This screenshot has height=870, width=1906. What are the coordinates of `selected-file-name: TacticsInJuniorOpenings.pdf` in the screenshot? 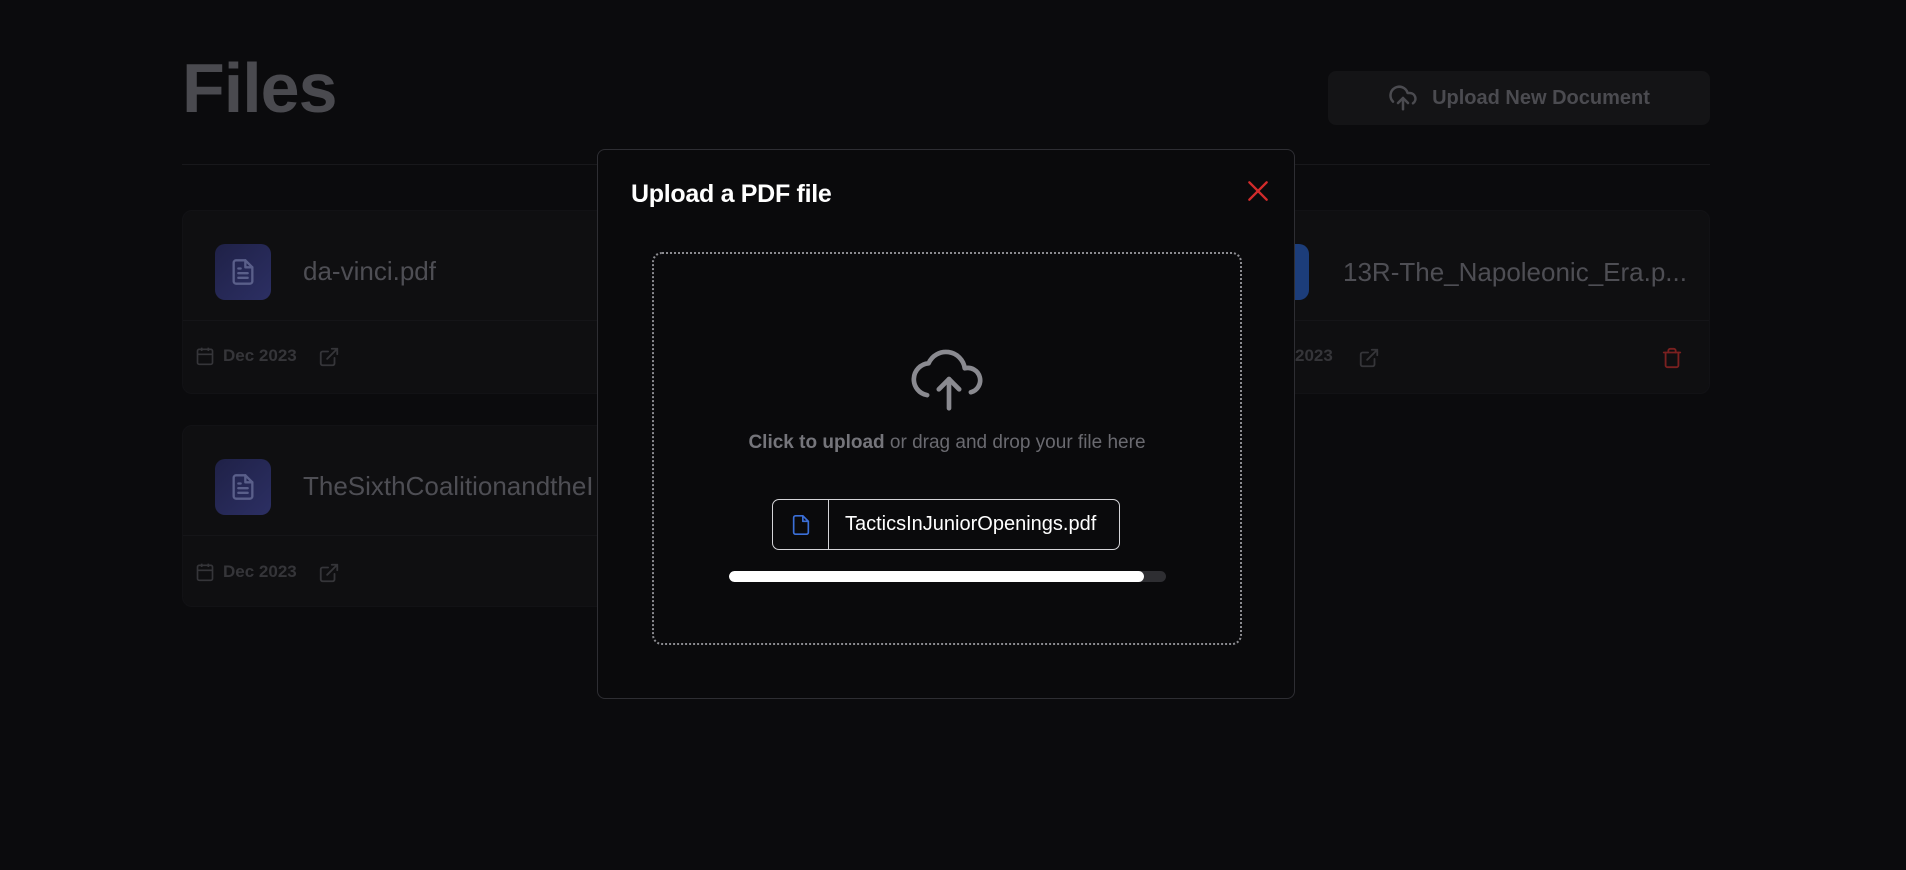 It's located at (971, 524).